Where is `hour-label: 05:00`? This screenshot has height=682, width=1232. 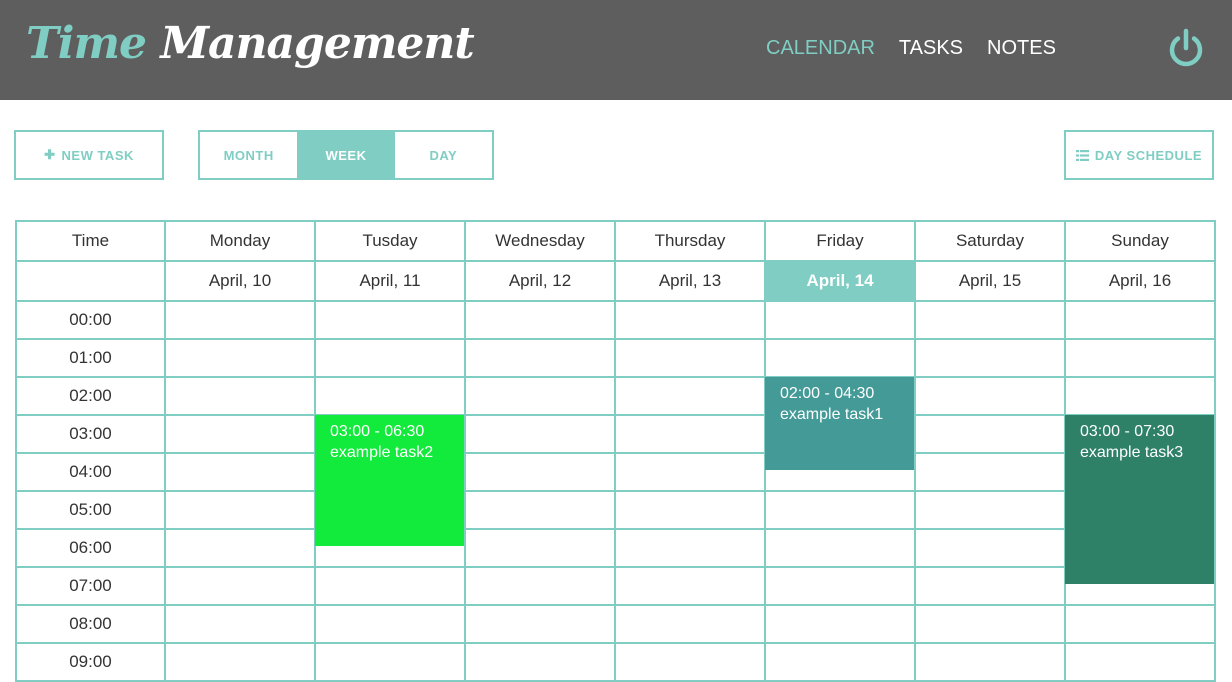
hour-label: 05:00 is located at coordinates (90, 510).